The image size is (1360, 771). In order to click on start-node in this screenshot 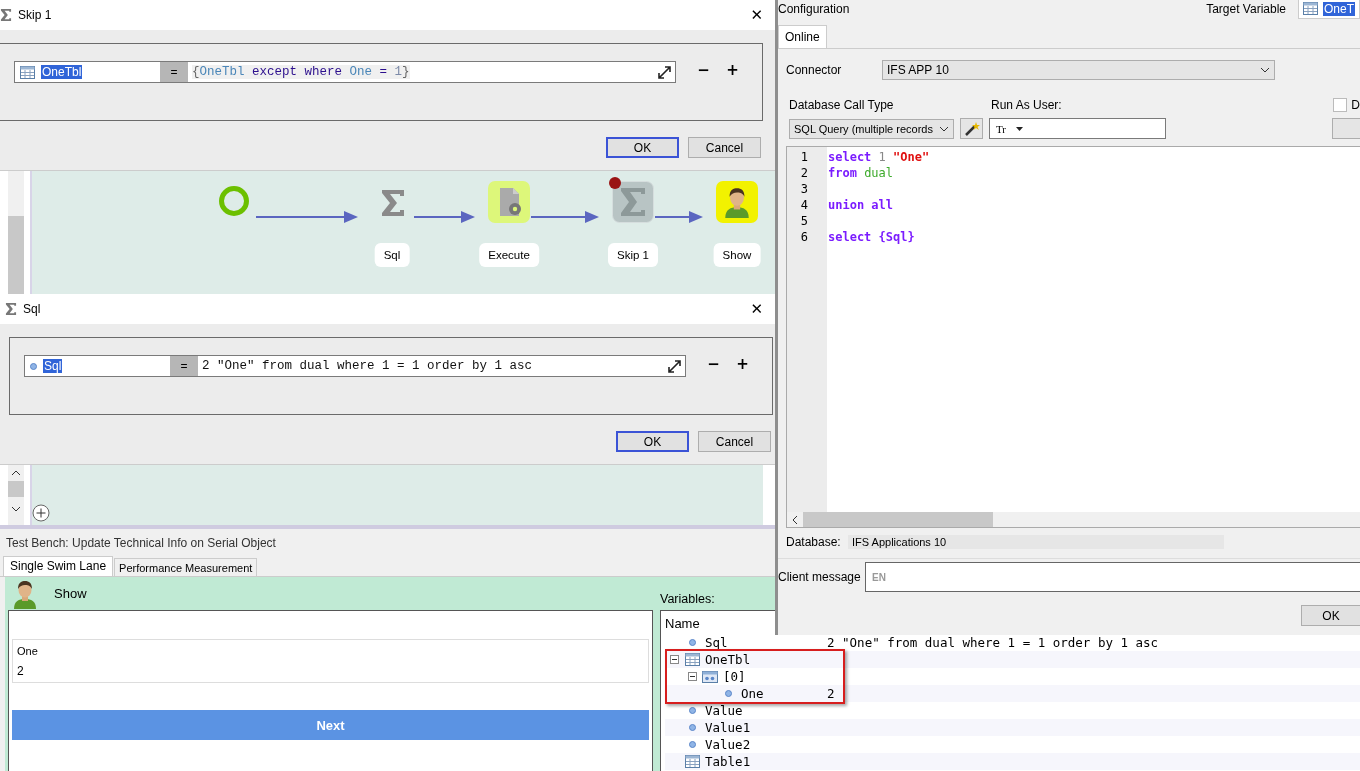, I will do `click(234, 201)`.